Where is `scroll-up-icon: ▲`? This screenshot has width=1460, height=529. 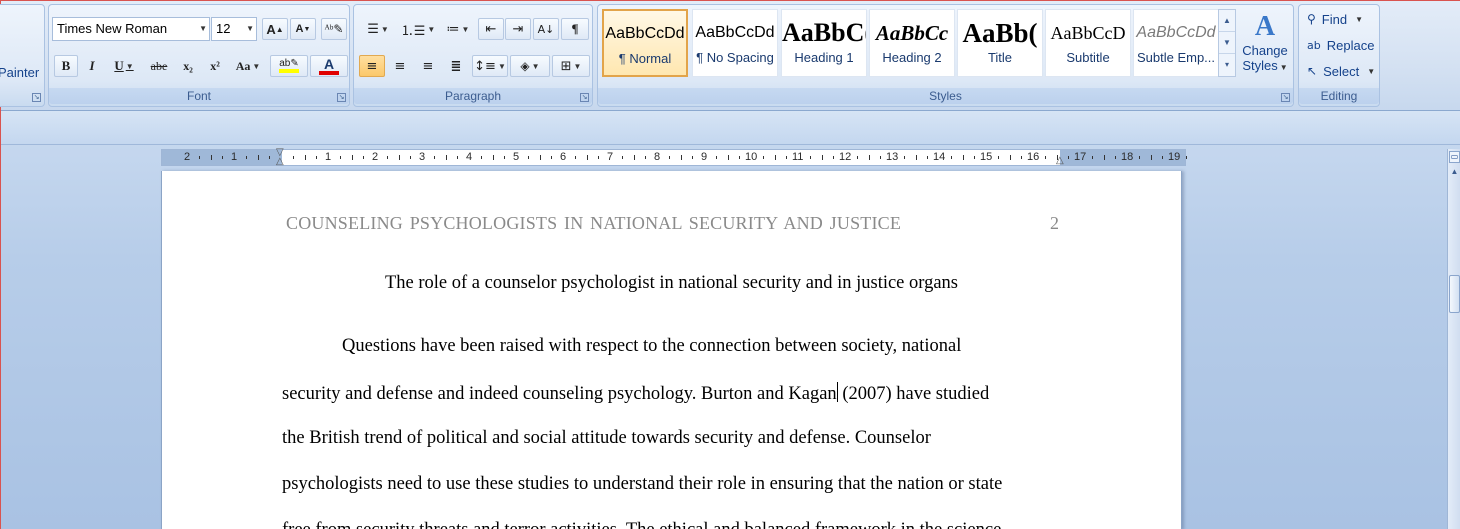
scroll-up-icon: ▲ is located at coordinates (1227, 21).